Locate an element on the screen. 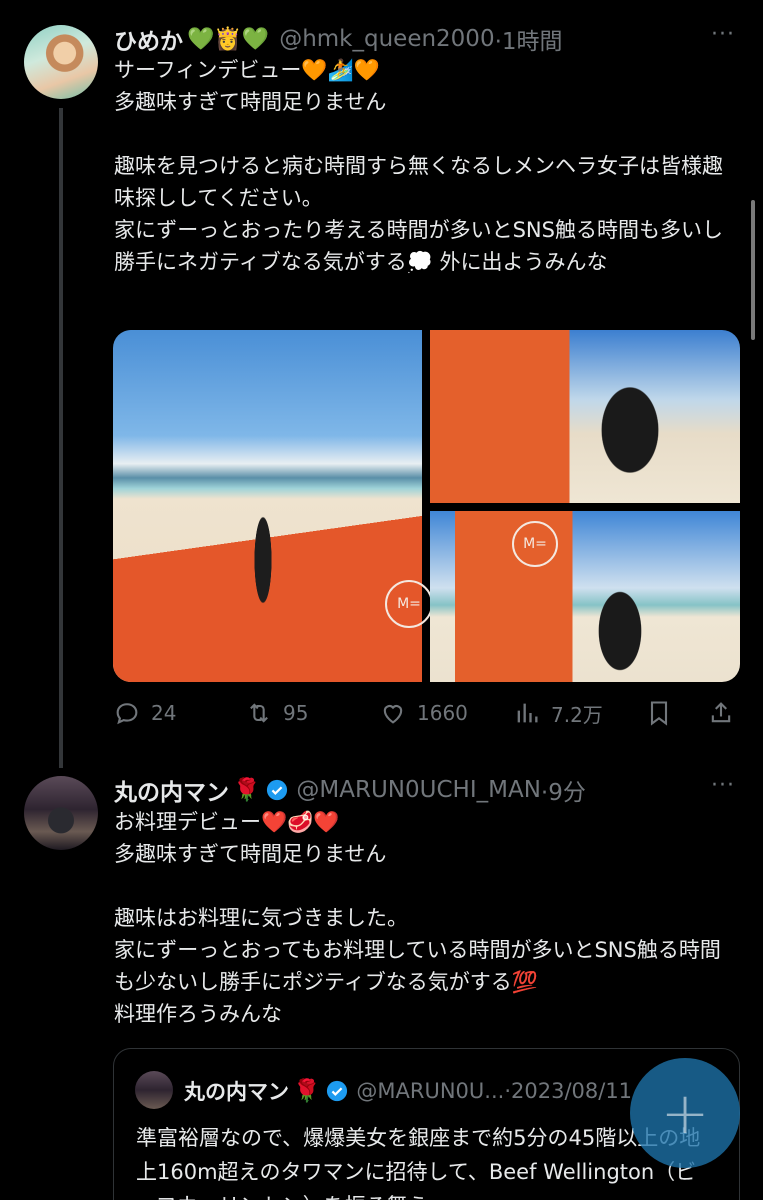 The height and width of the screenshot is (1200, 763). quote-name-emoji: 🌹 is located at coordinates (307, 1091).